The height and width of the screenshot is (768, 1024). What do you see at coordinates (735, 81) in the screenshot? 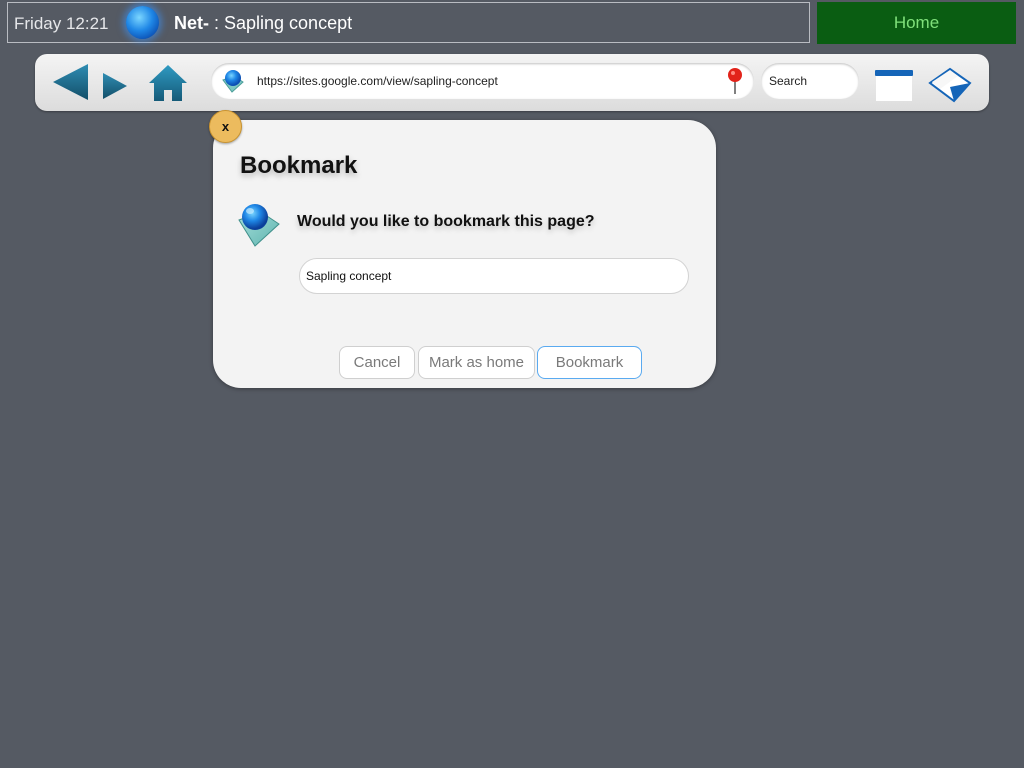
I see `pin-icon` at bounding box center [735, 81].